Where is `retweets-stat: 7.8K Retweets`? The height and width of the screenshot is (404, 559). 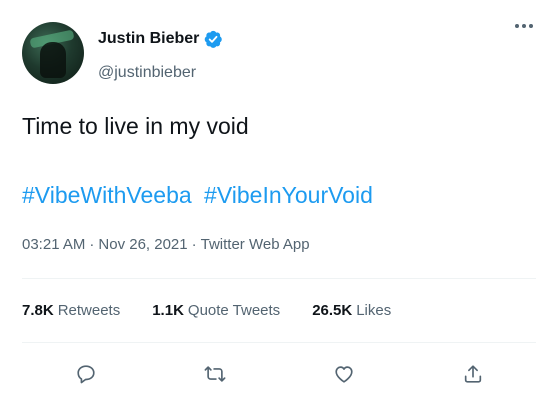 retweets-stat: 7.8K Retweets is located at coordinates (71, 310).